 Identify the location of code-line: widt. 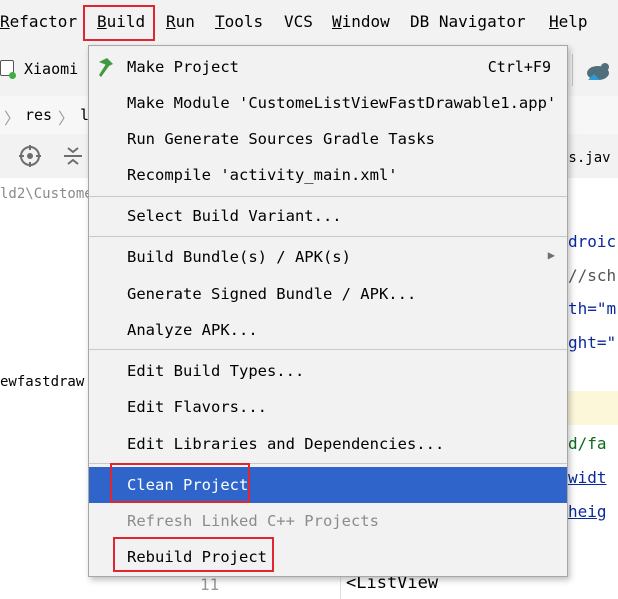
(587, 477).